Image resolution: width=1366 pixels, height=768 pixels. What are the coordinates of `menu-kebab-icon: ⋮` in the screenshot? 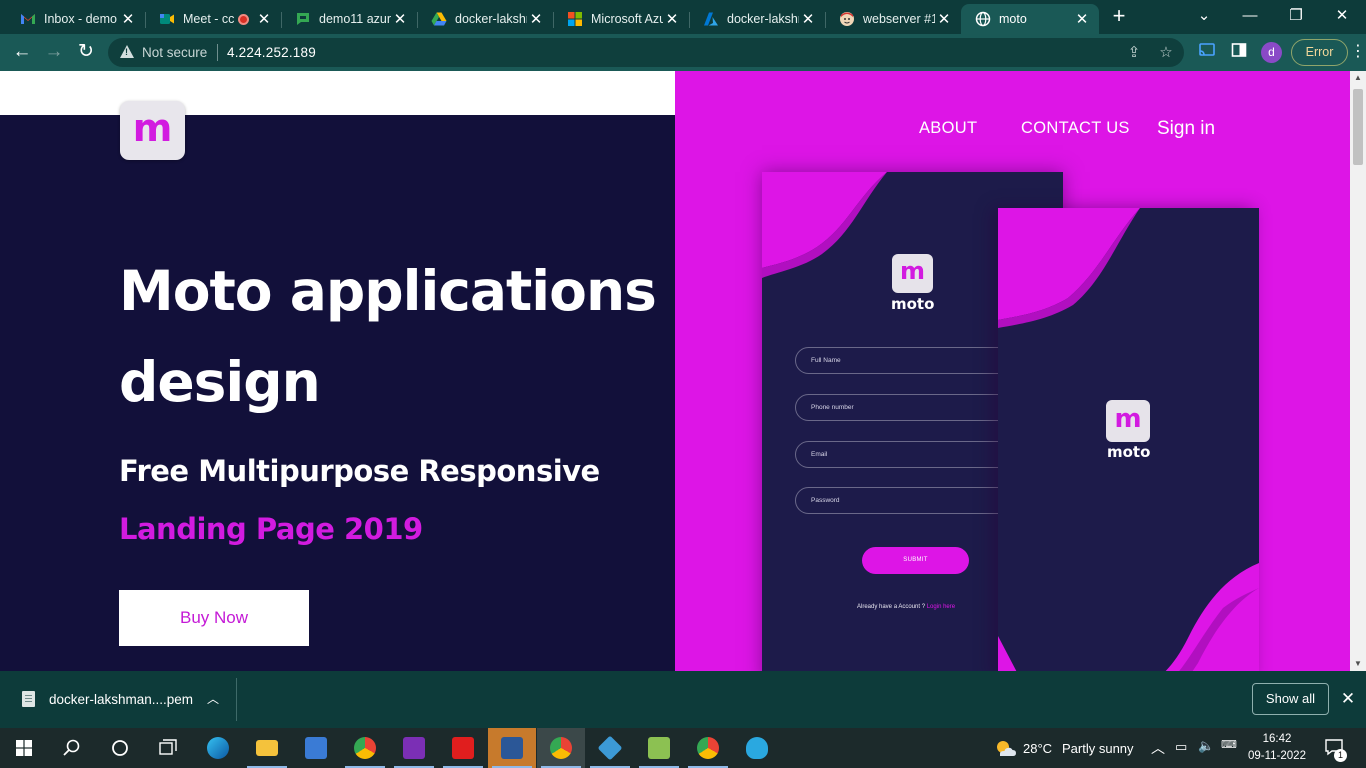 It's located at (1358, 52).